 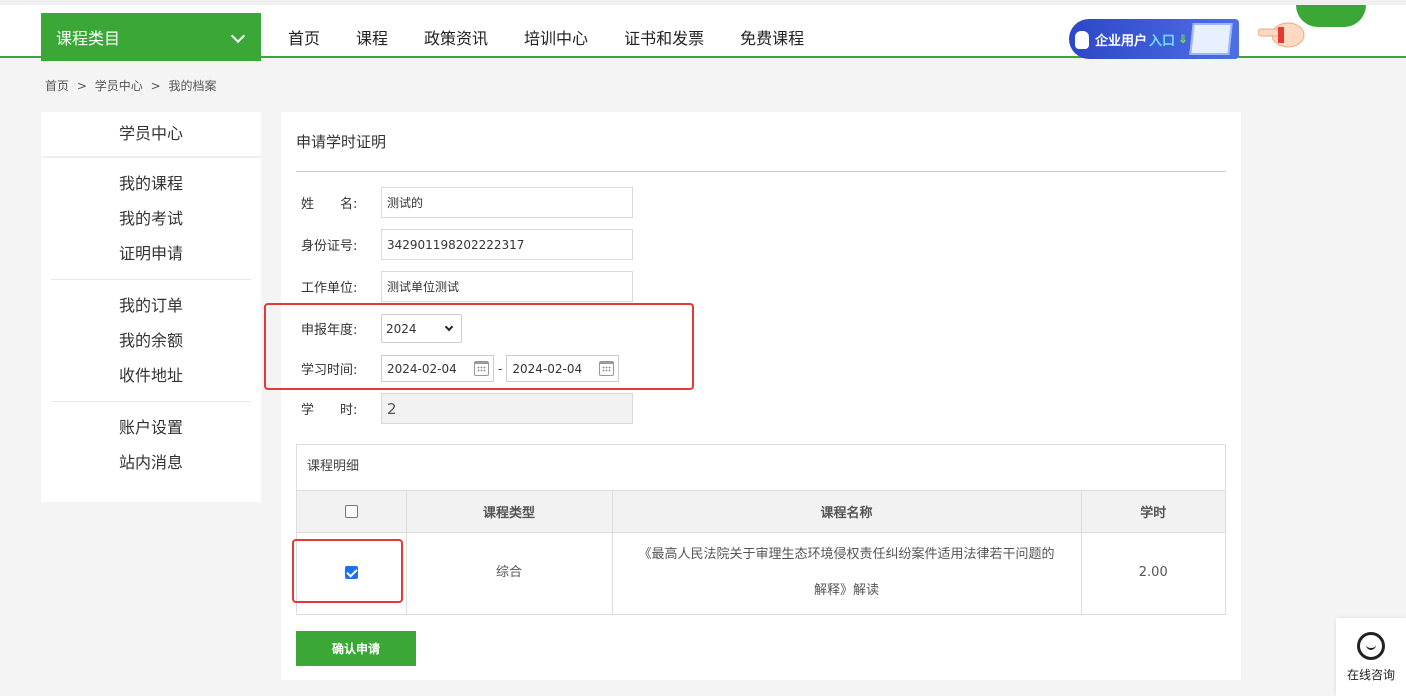 What do you see at coordinates (57, 86) in the screenshot?
I see `breadcrumb-home: 首页` at bounding box center [57, 86].